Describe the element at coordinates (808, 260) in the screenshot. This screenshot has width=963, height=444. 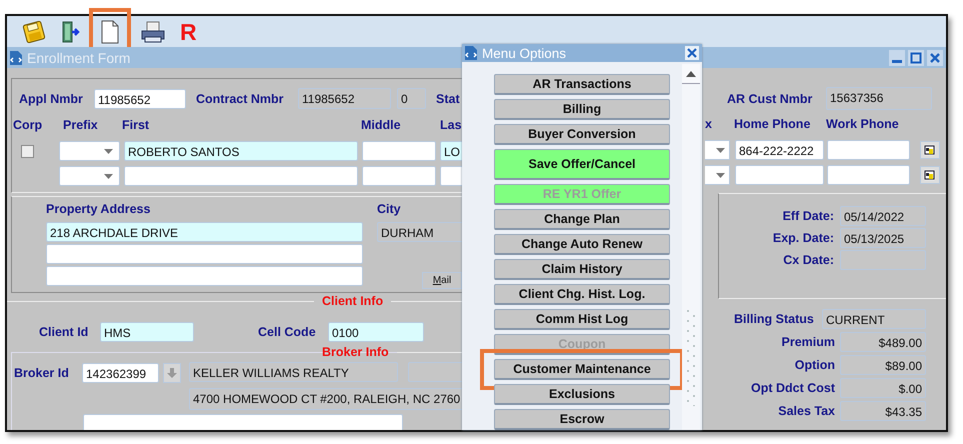
I see `field-label: Cx Date:` at that location.